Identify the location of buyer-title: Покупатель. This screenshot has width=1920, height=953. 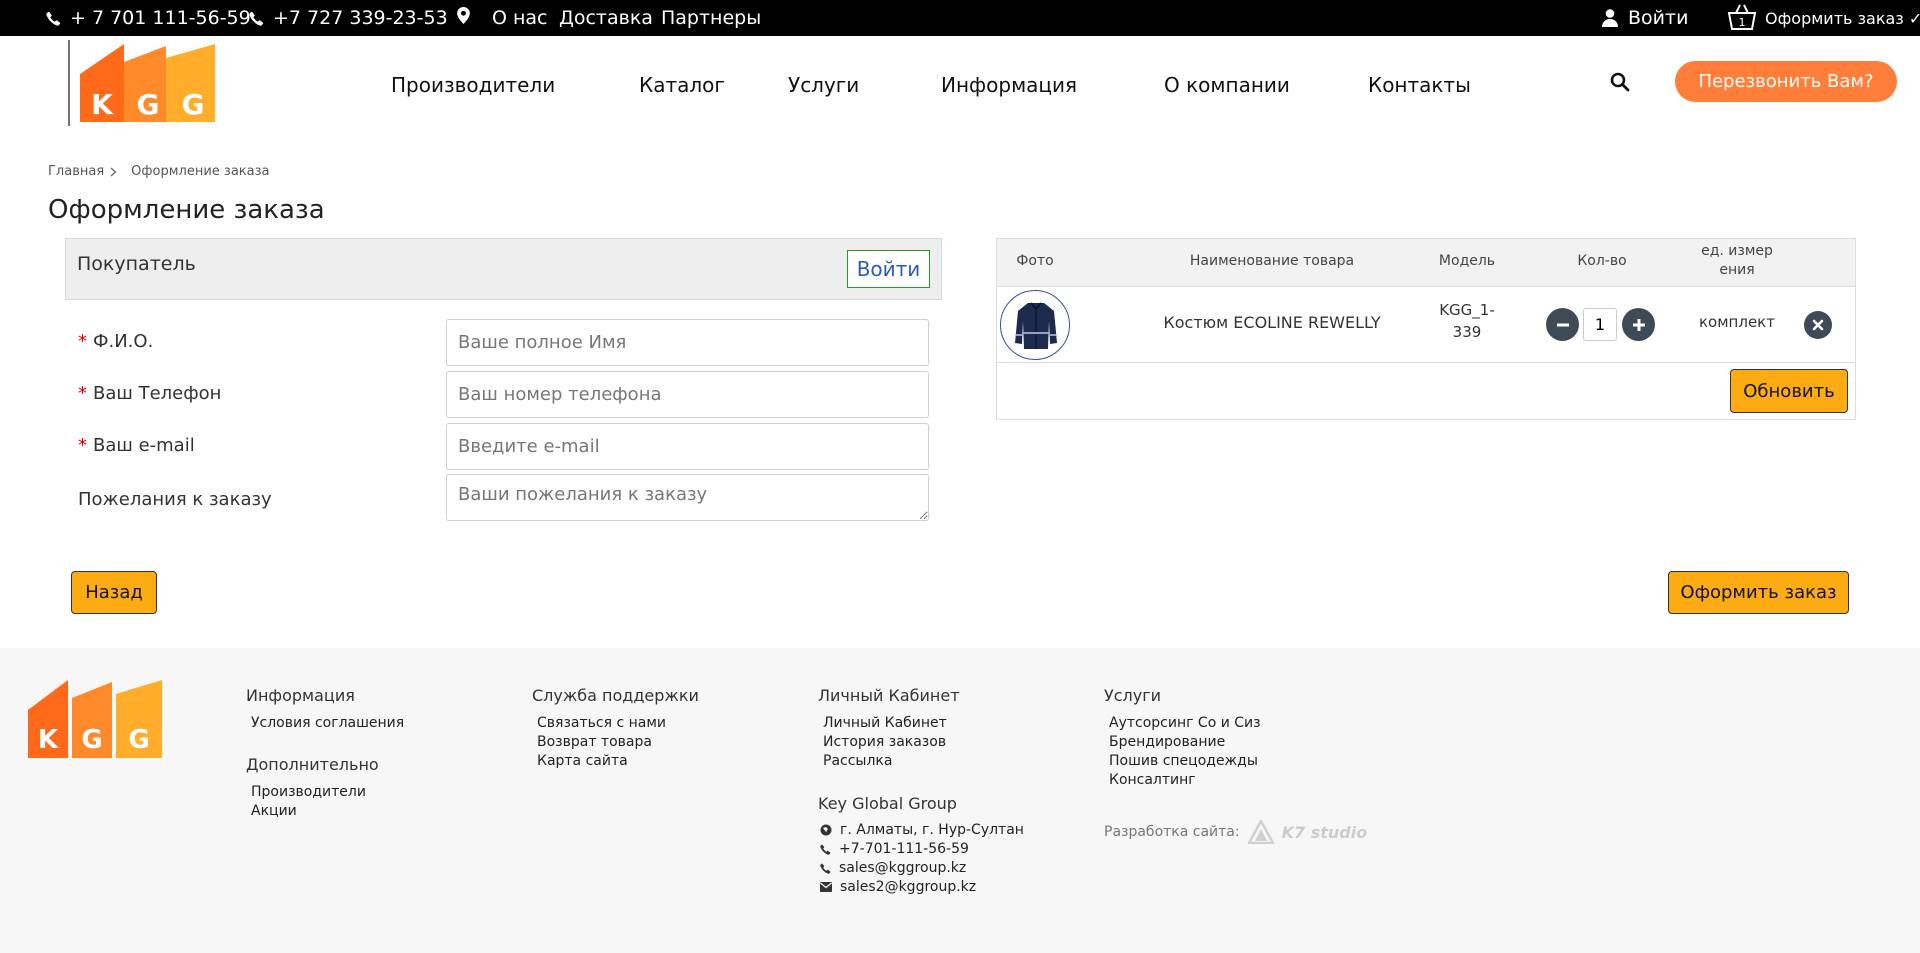
(136, 264).